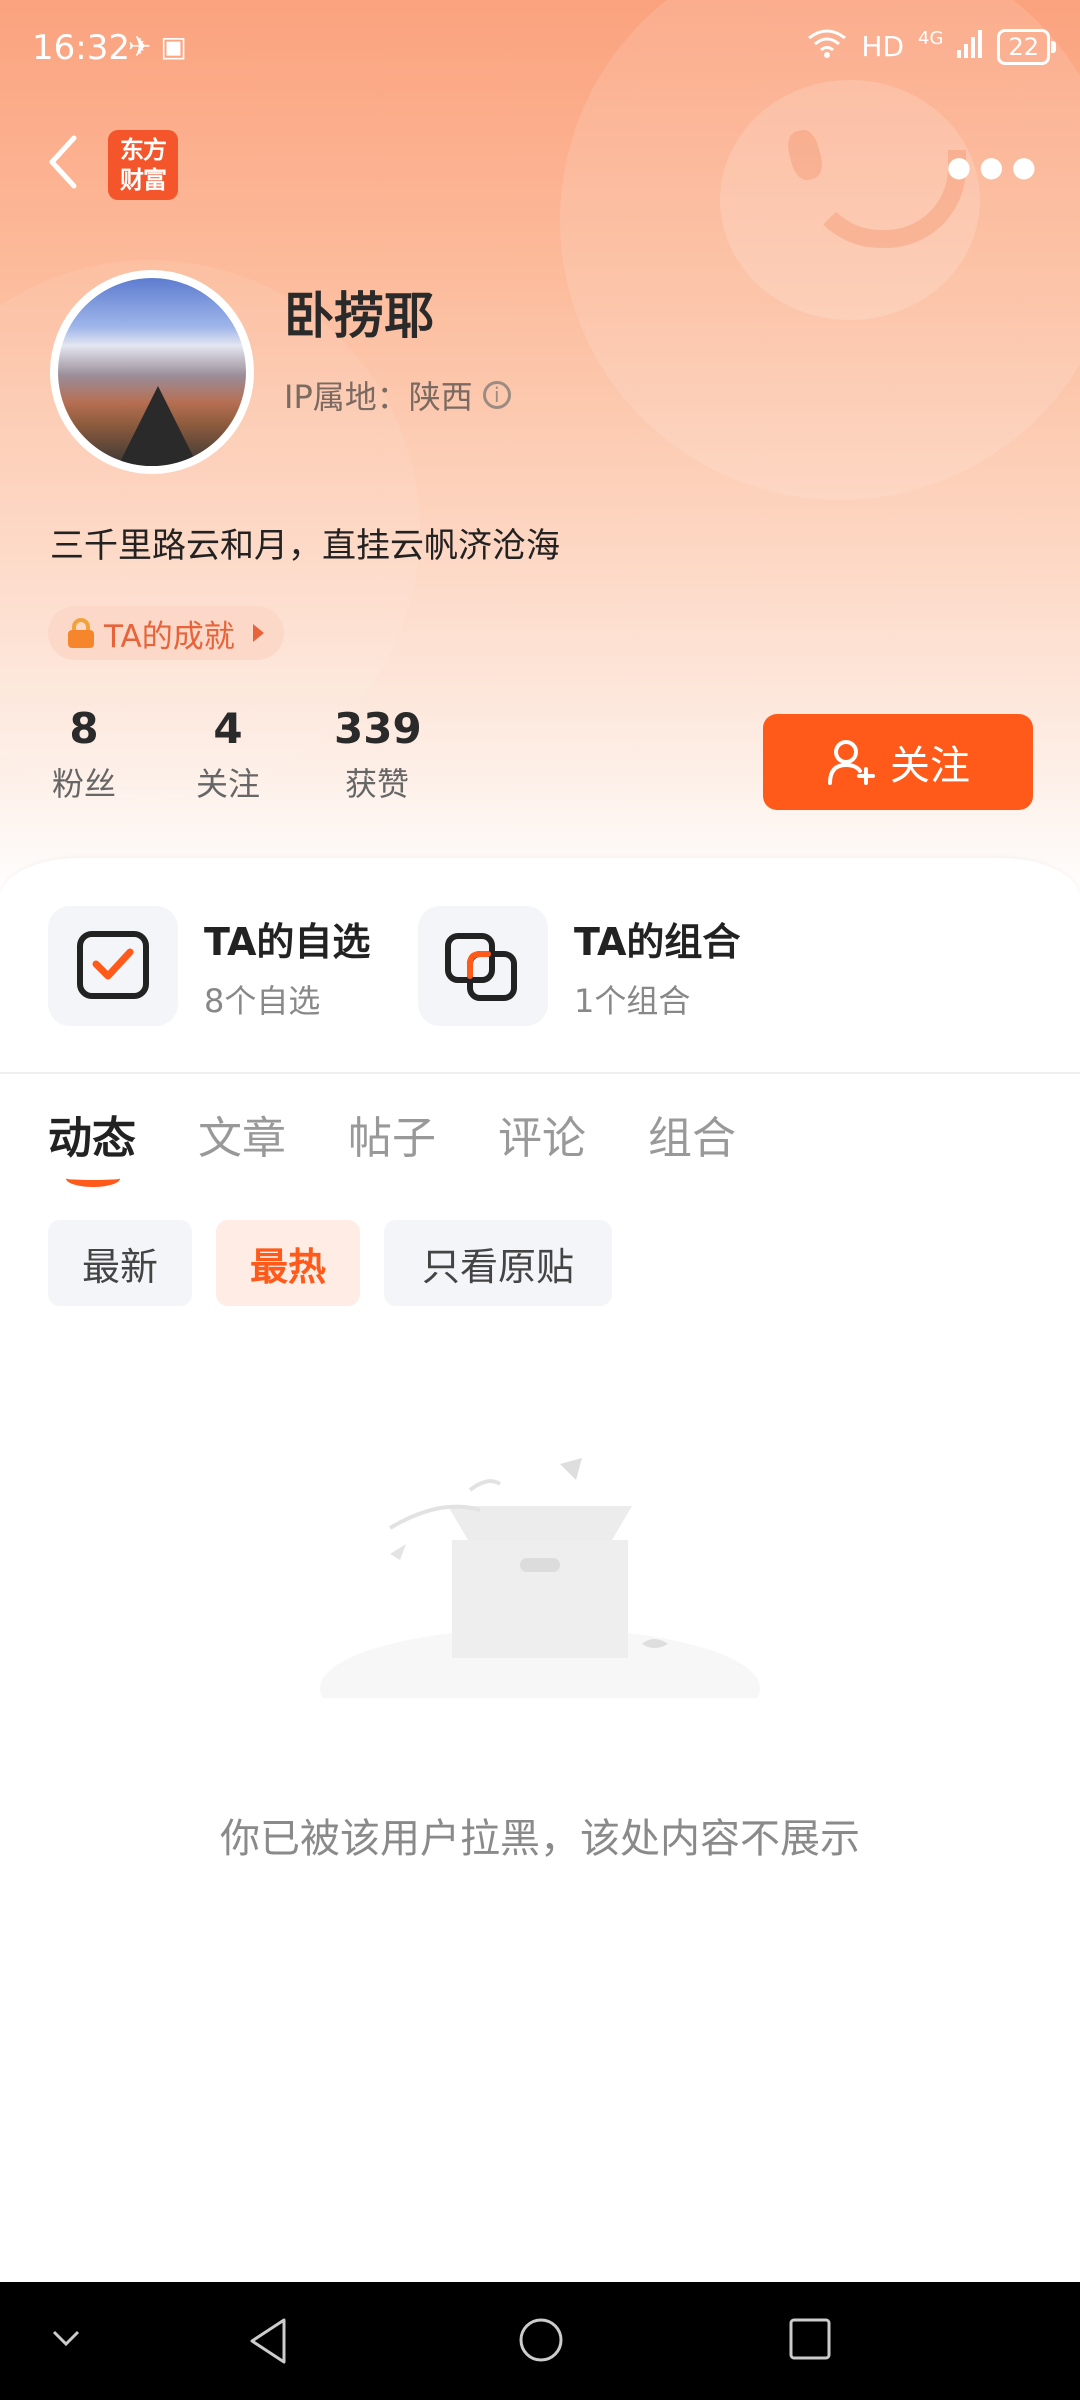 This screenshot has height=2400, width=1080. I want to click on watchlist-link: TA的自选 8个自选, so click(209, 966).